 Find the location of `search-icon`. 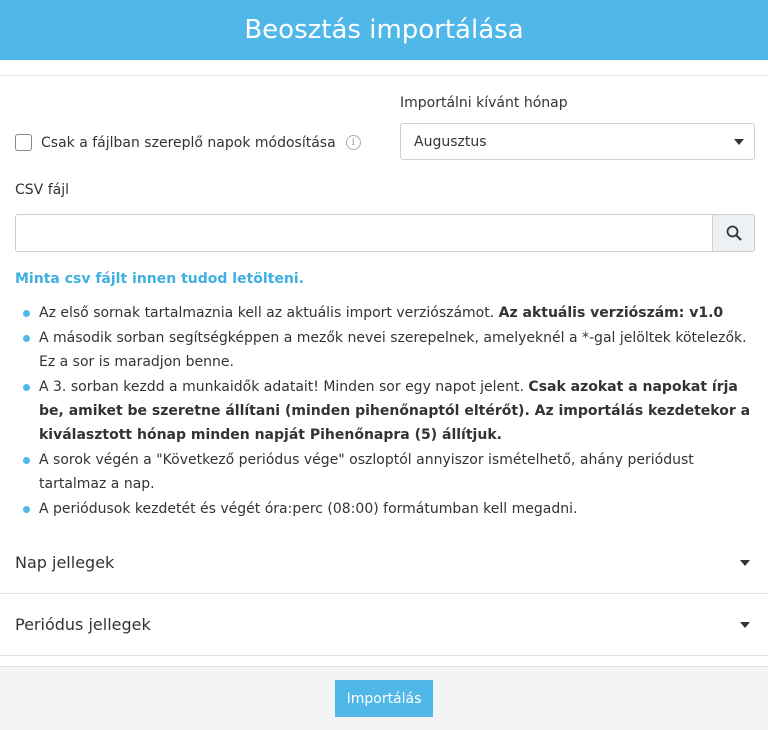

search-icon is located at coordinates (733, 233).